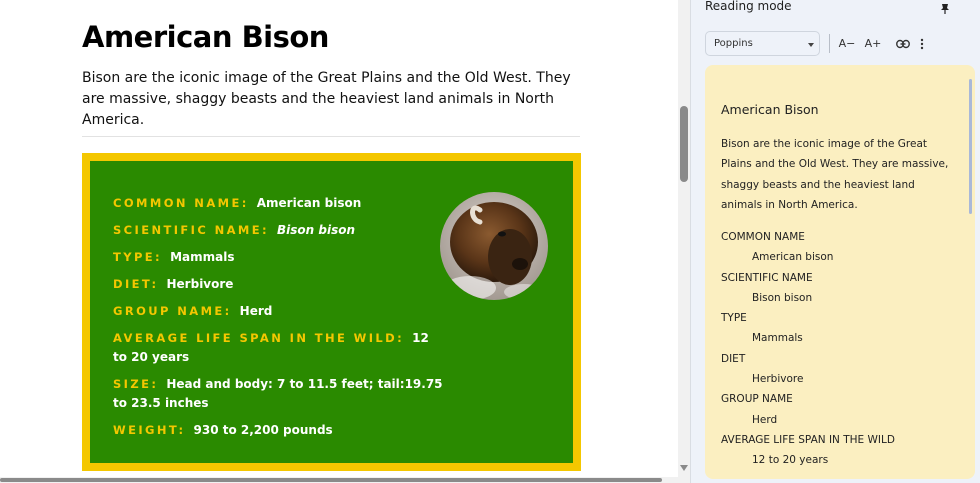 The width and height of the screenshot is (980, 483). I want to click on fact-type: TYPE: Mammals, so click(278, 257).